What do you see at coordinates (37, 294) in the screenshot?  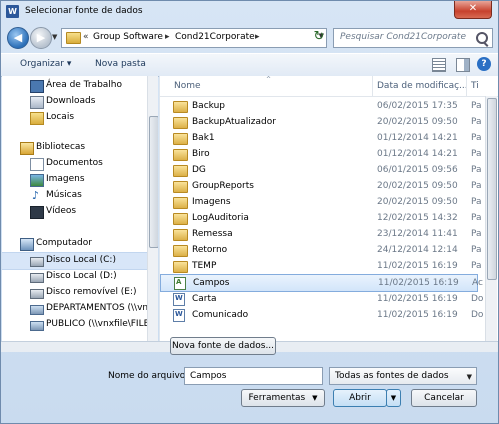 I see `removable-drive-icon` at bounding box center [37, 294].